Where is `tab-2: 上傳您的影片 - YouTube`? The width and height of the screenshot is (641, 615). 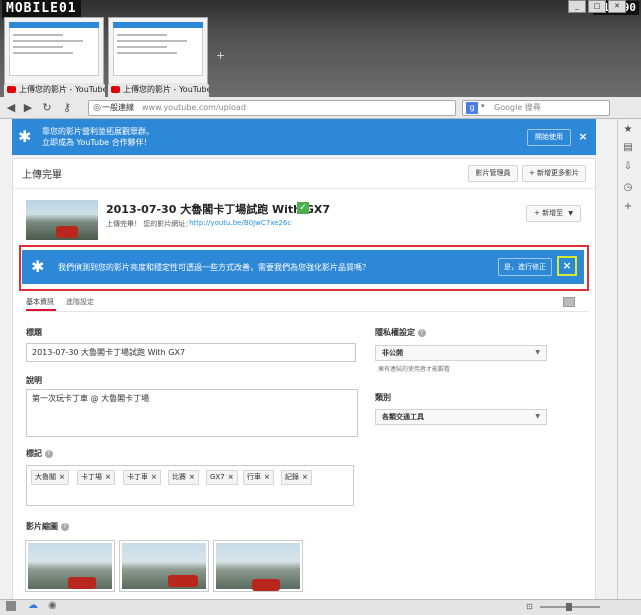
tab-2: 上傳您的影片 - YouTube is located at coordinates (158, 90).